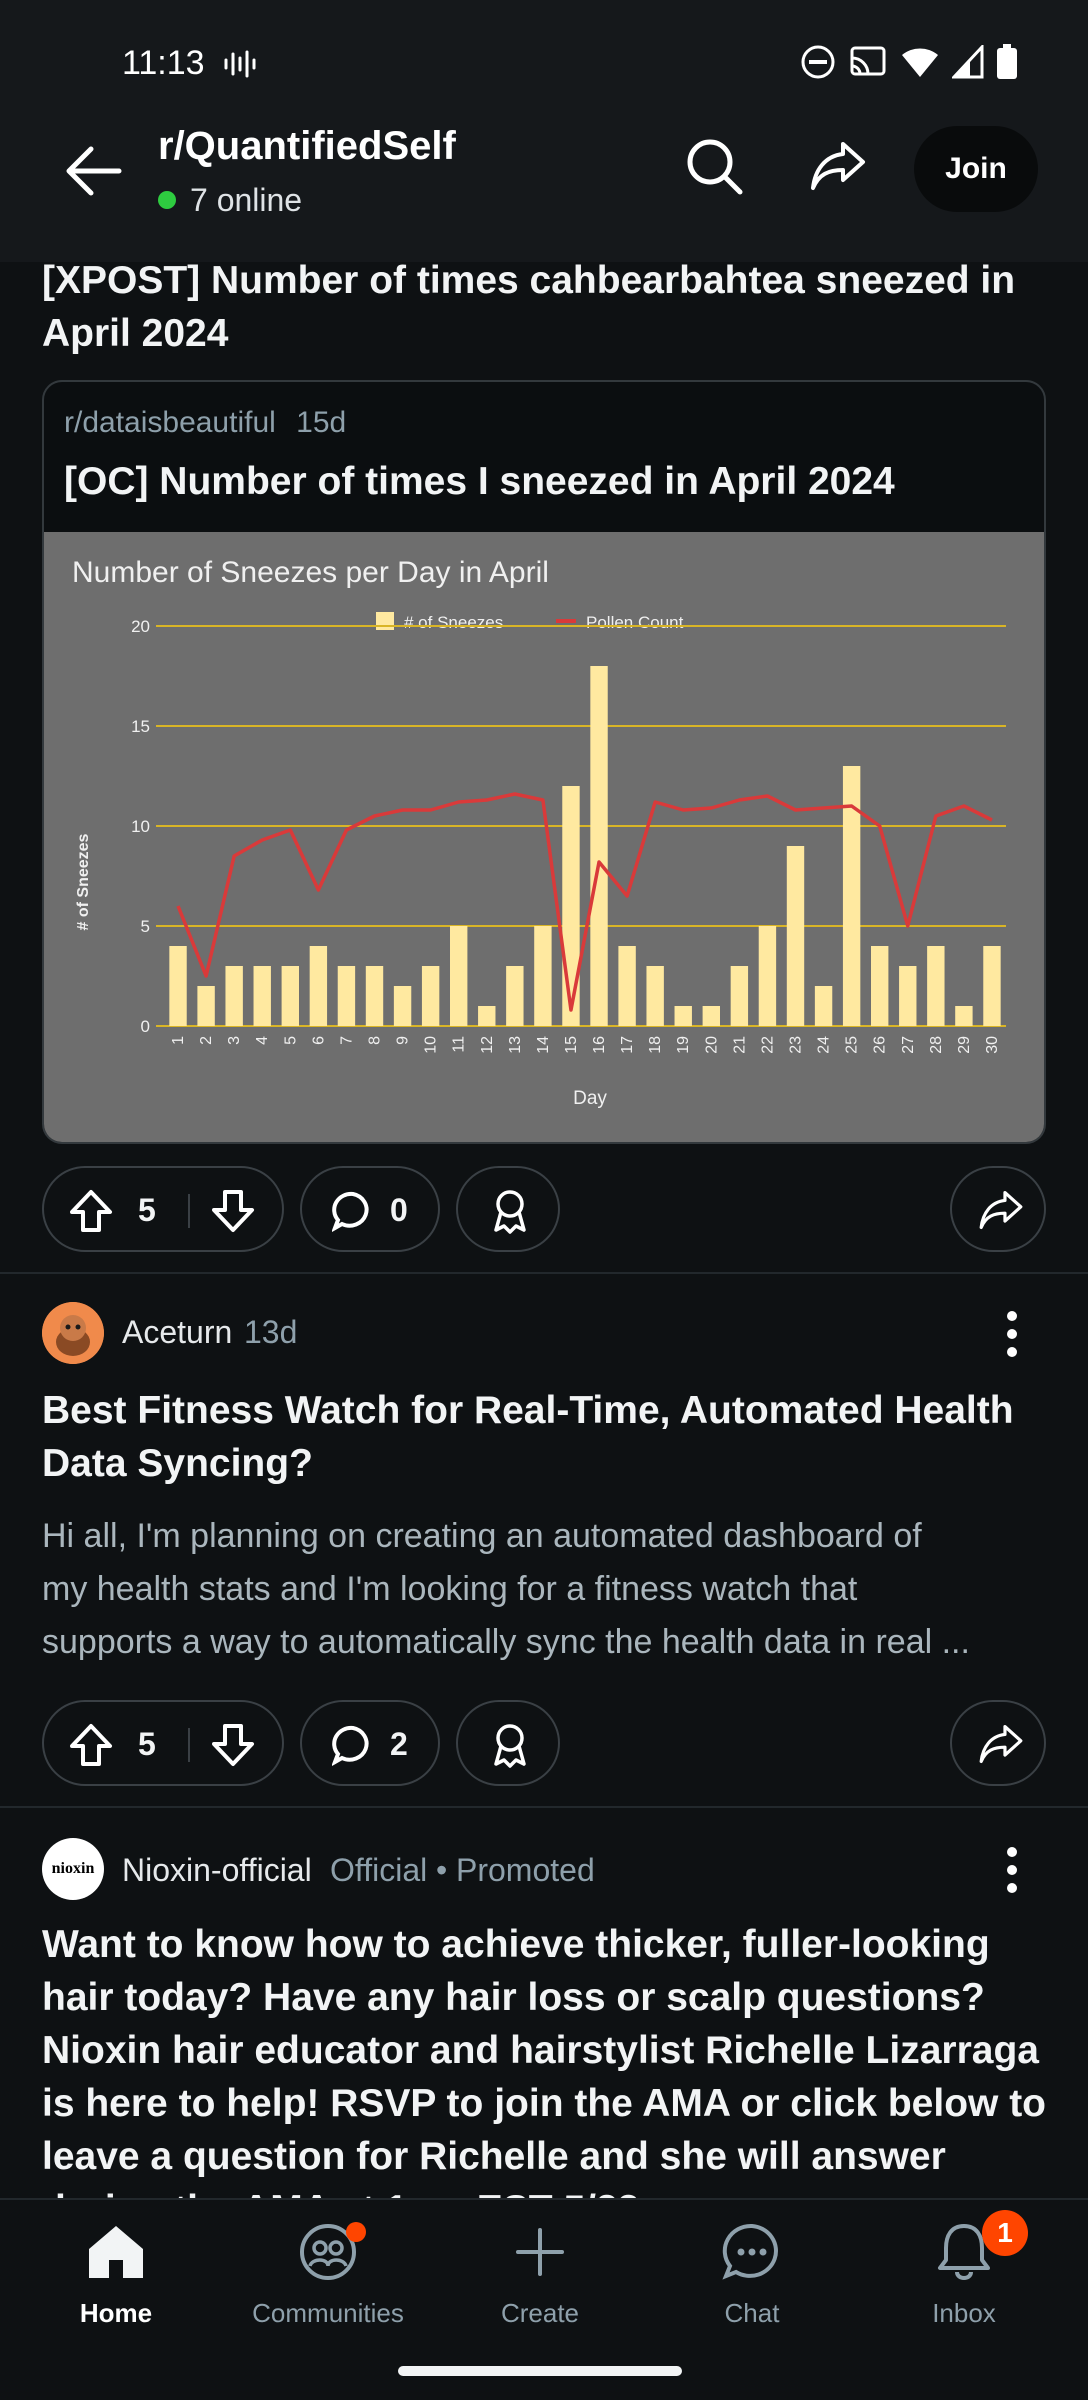  Describe the element at coordinates (976, 169) in the screenshot. I see `join-button: Join` at that location.